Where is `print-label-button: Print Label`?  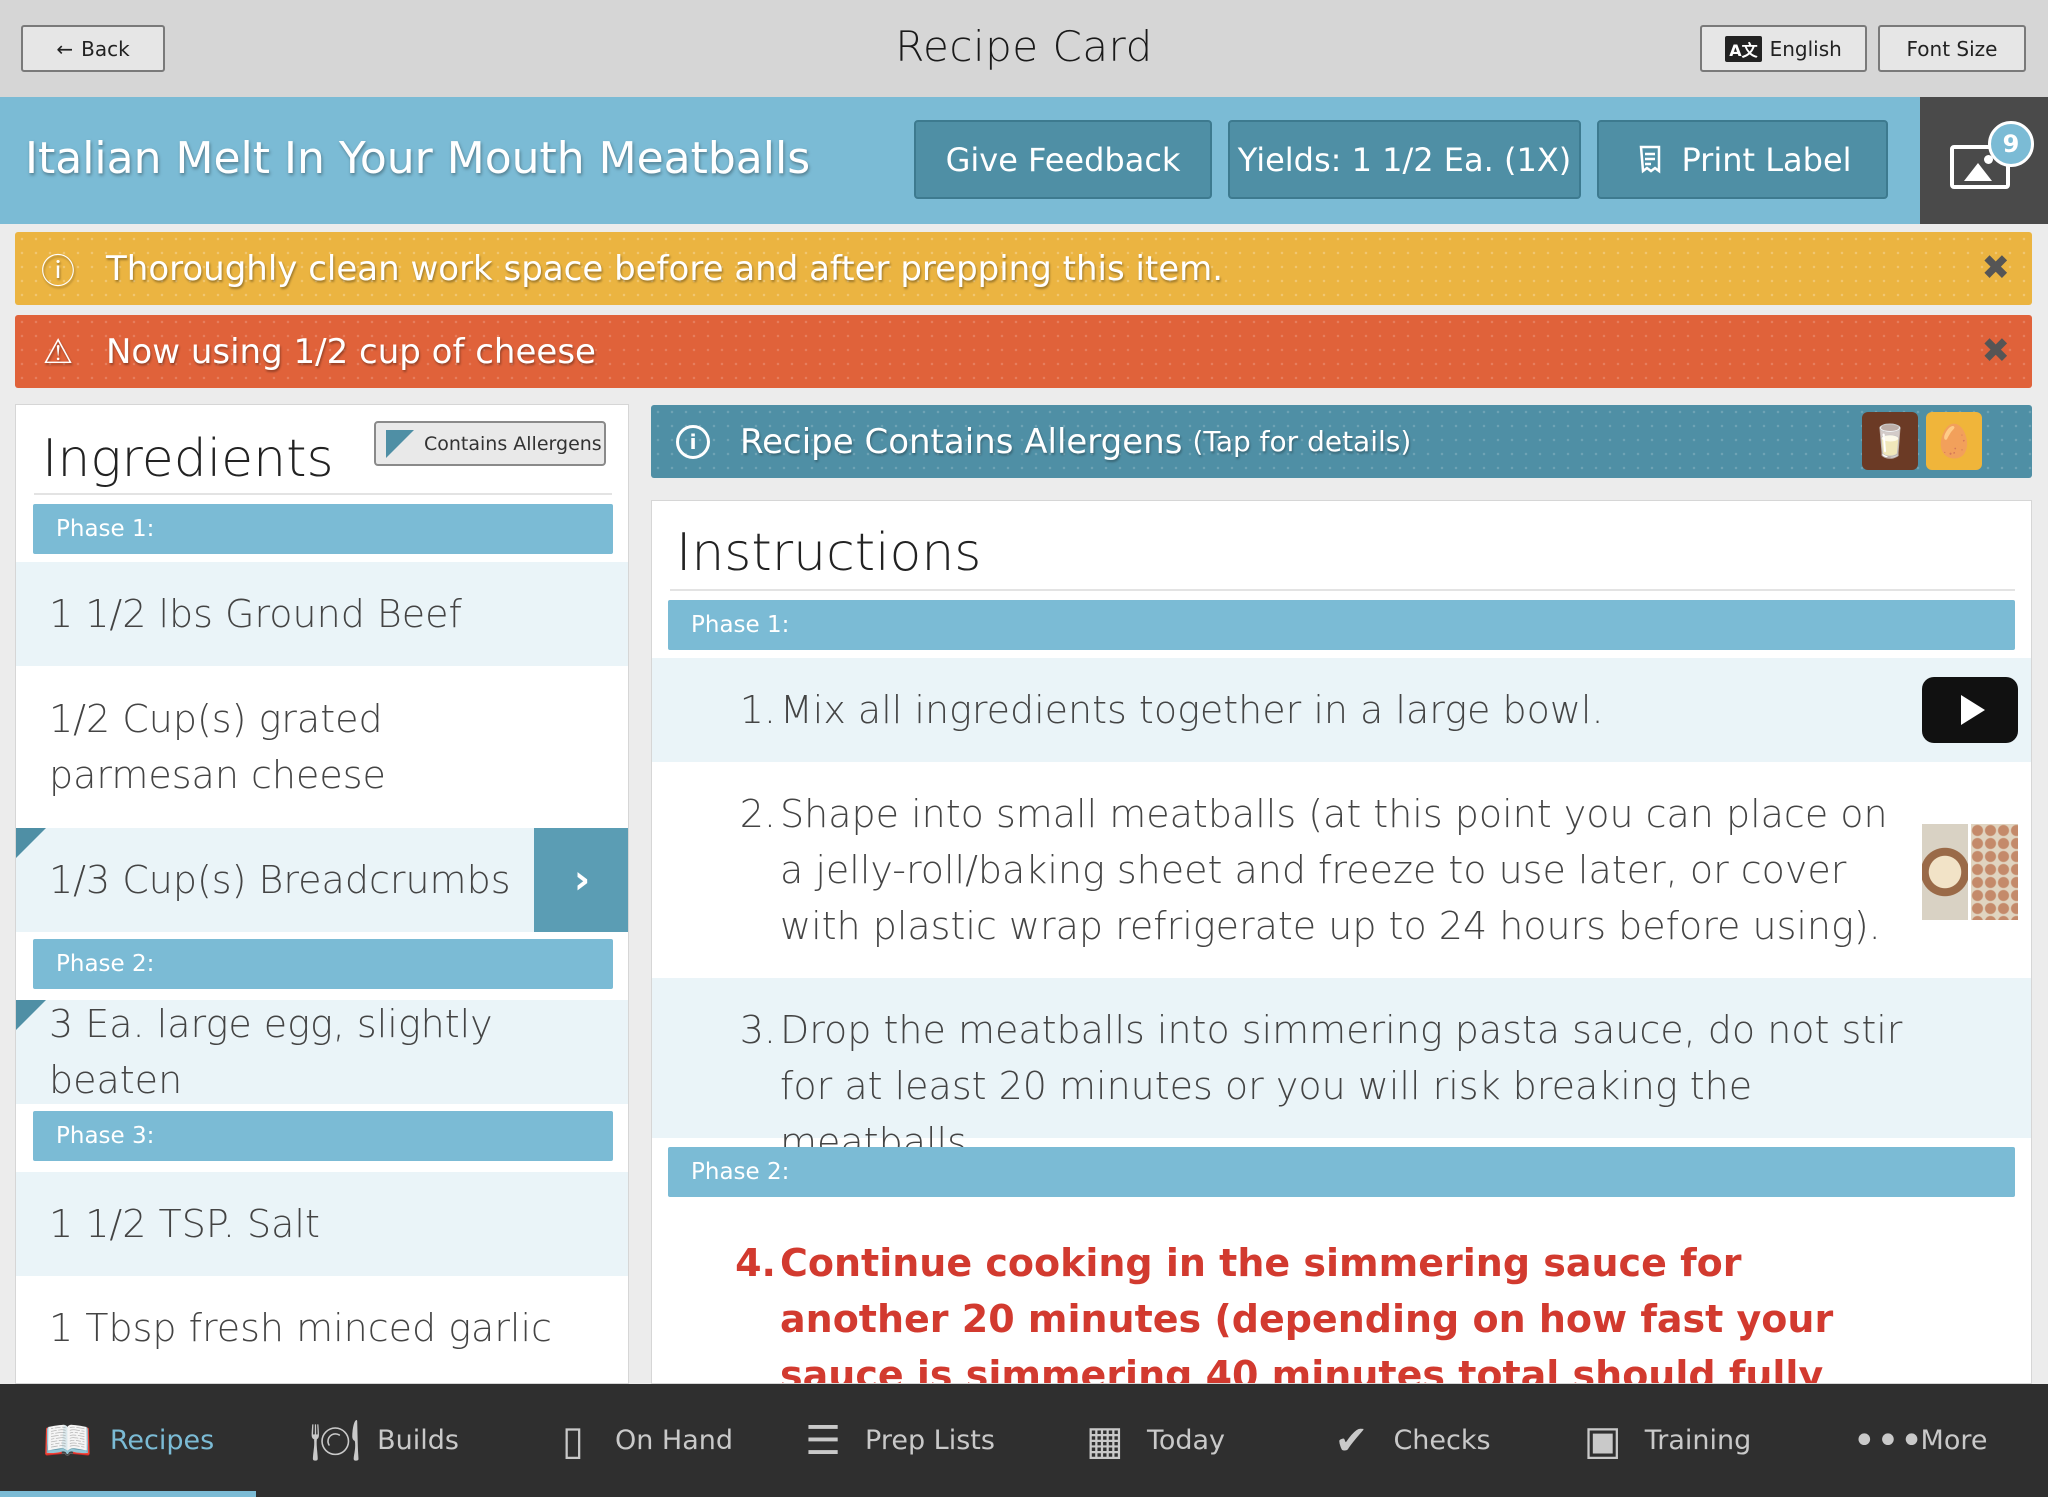 print-label-button: Print Label is located at coordinates (1742, 159).